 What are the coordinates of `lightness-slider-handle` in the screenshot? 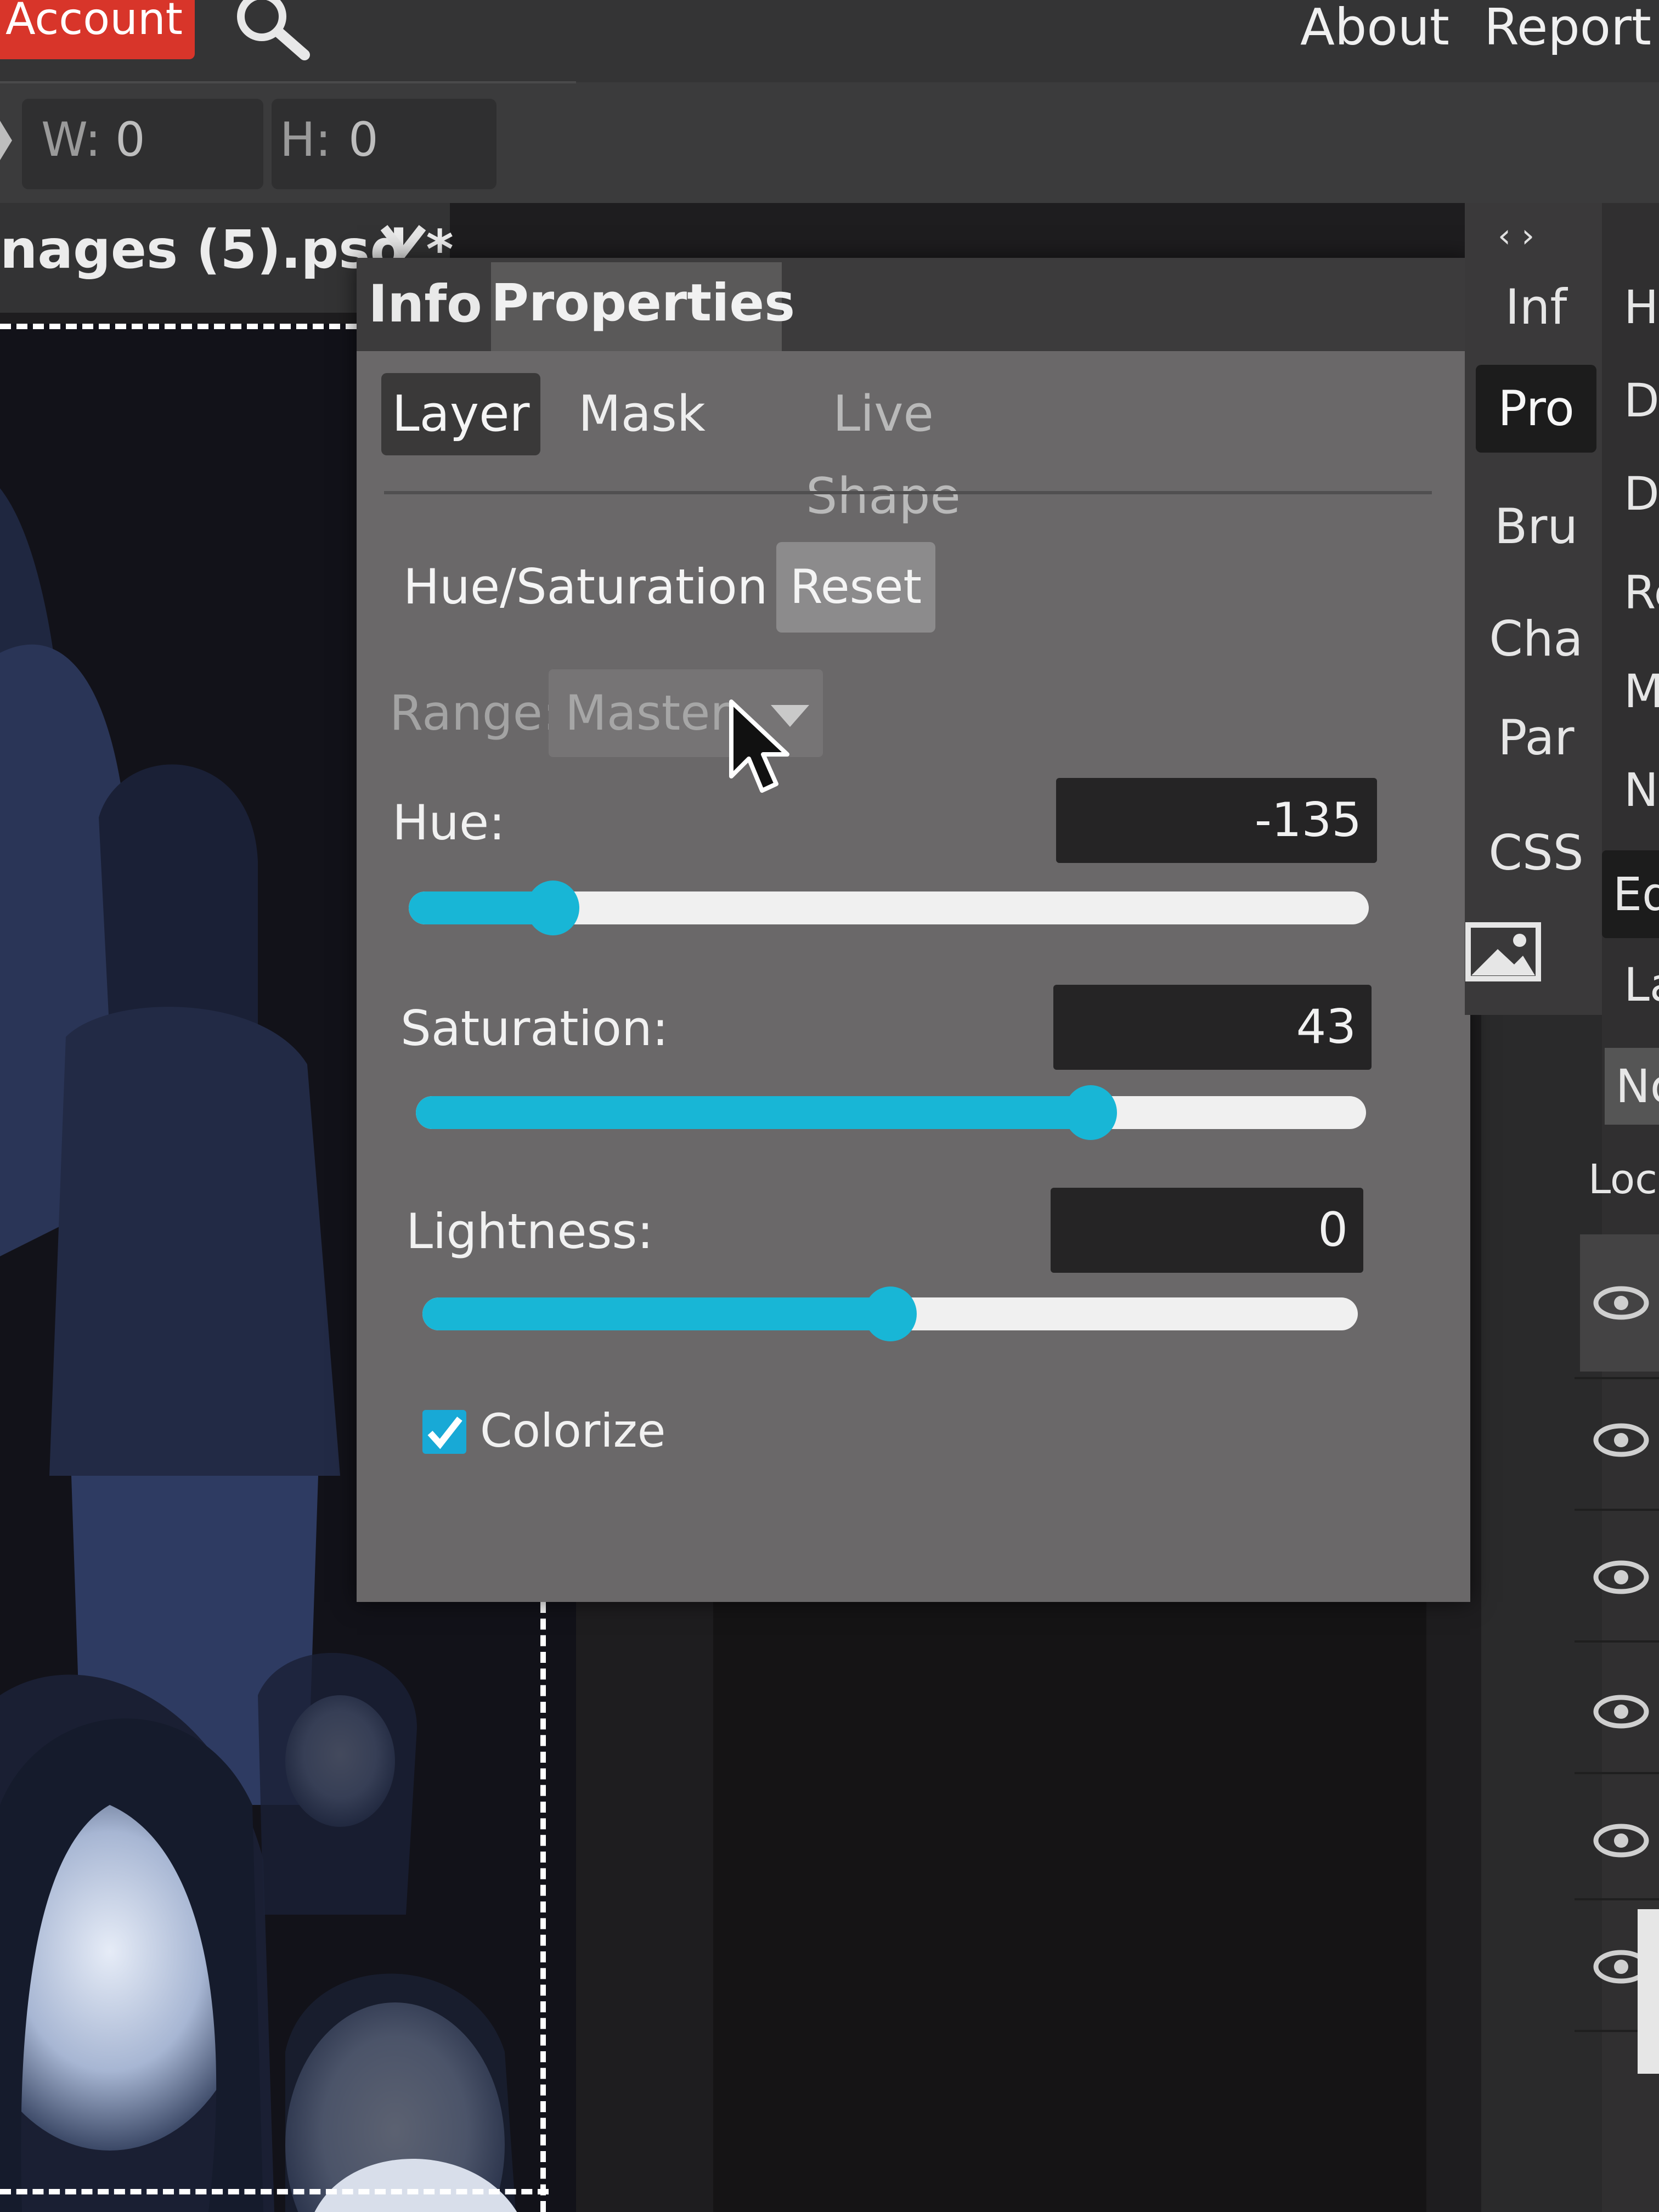 It's located at (890, 1314).